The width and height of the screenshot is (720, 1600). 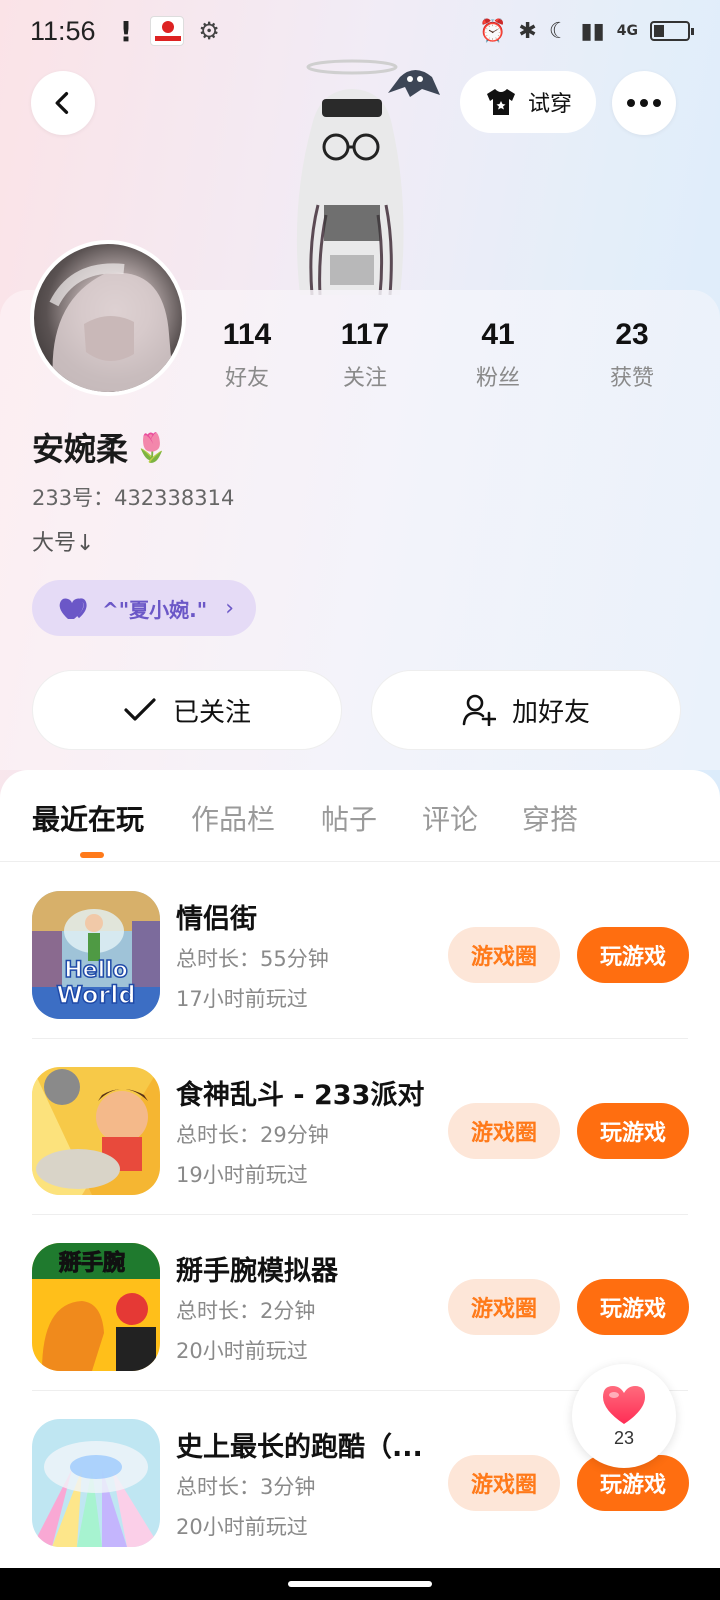 What do you see at coordinates (209, 31) in the screenshot?
I see `settings-gear-icon: ⚙` at bounding box center [209, 31].